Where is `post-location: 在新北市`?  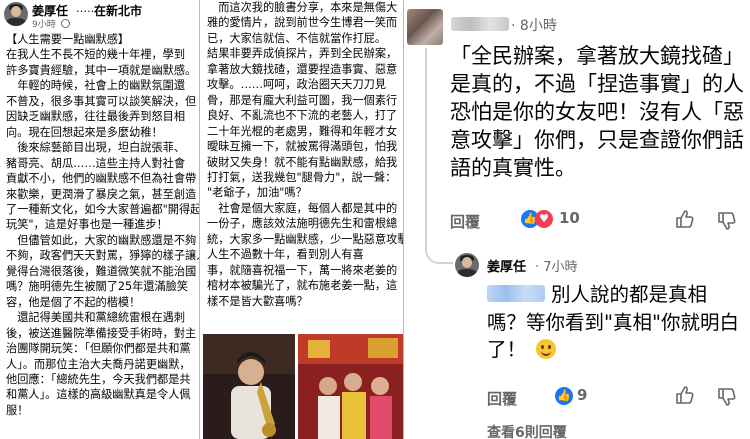 post-location: 在新北市 is located at coordinates (118, 10).